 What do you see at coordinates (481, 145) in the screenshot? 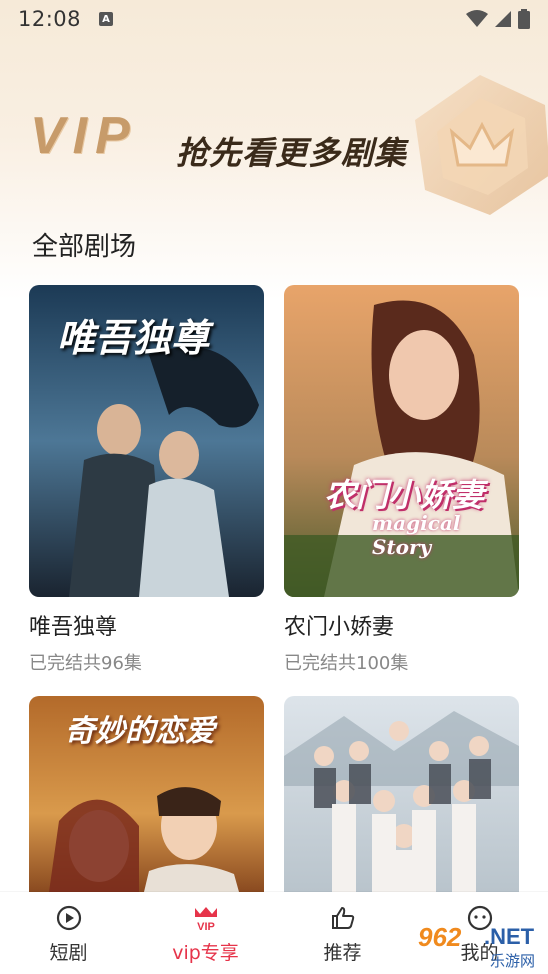
I see `crown-badge-icon` at bounding box center [481, 145].